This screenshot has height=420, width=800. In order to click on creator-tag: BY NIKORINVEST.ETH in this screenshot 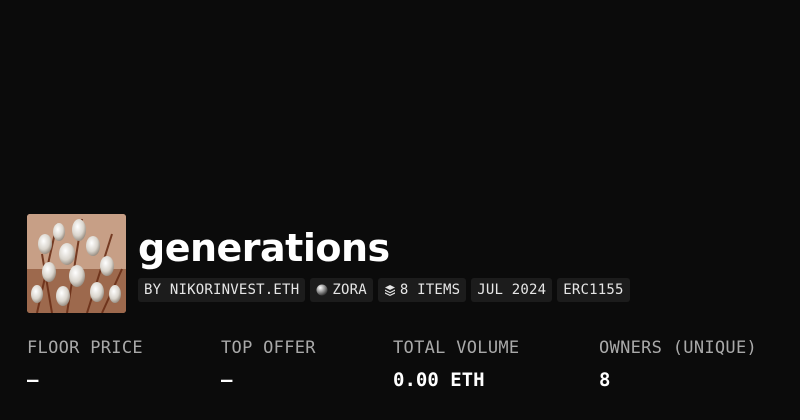, I will do `click(222, 290)`.